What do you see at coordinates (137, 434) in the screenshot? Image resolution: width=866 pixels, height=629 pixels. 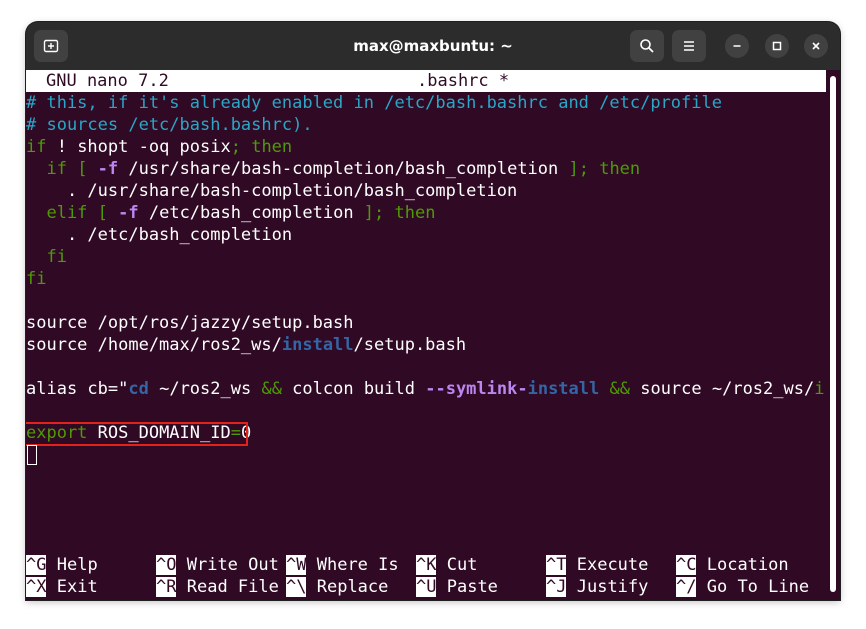 I see `annotation-highlight-box` at bounding box center [137, 434].